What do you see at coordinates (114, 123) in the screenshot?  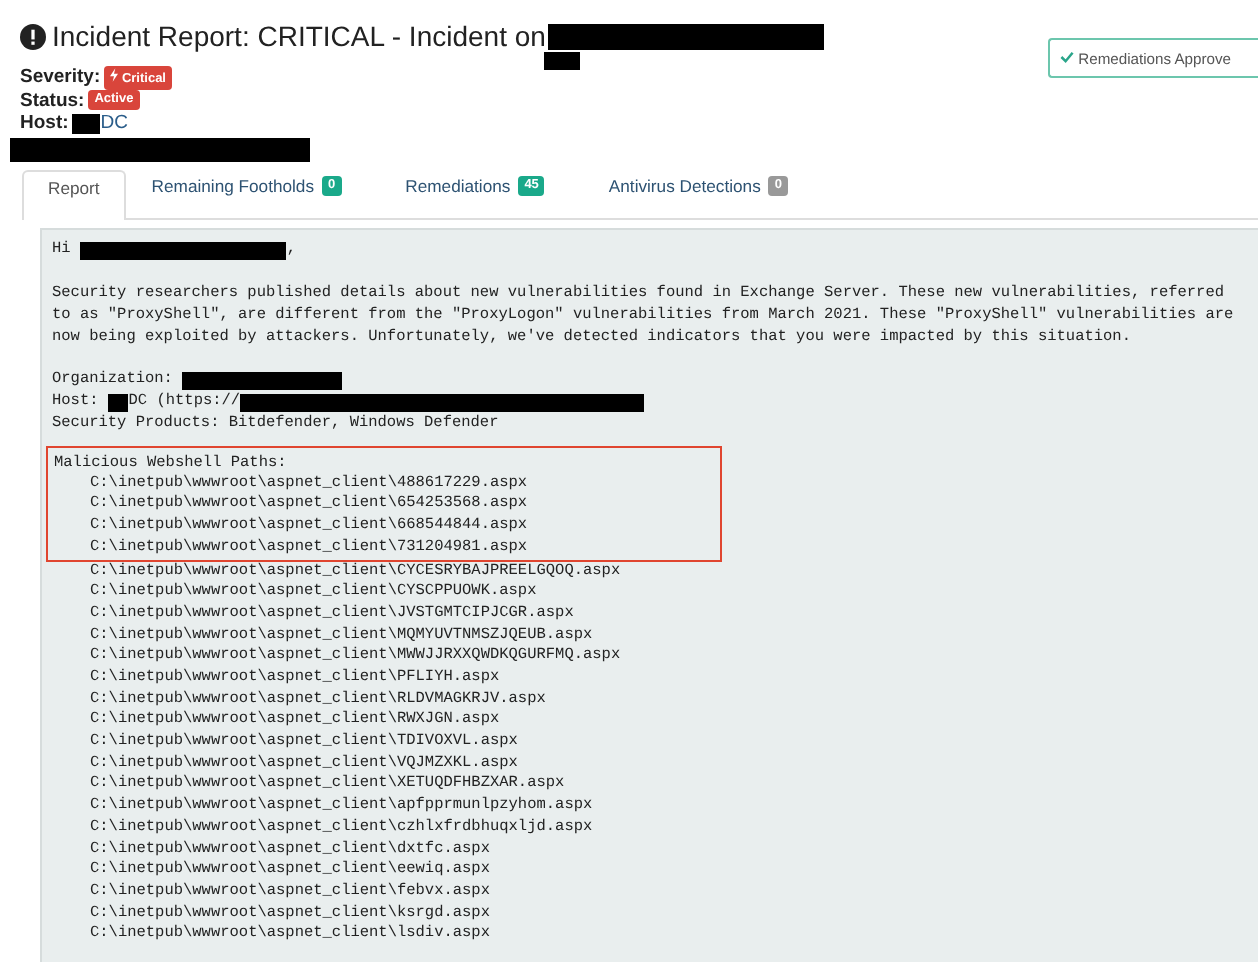 I see `host-link: DC` at bounding box center [114, 123].